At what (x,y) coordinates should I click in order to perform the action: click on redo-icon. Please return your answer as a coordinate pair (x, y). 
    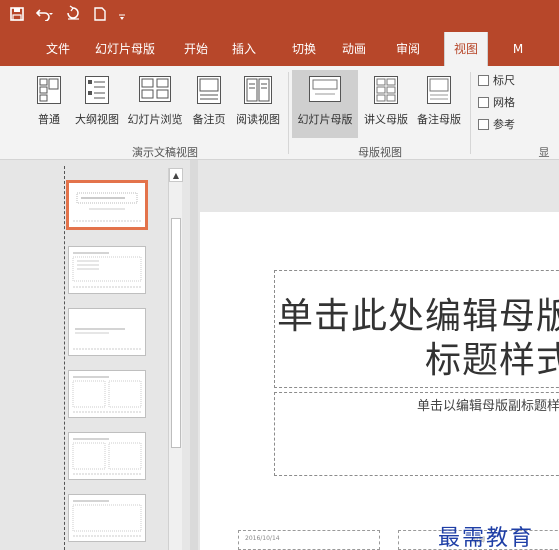
    Looking at the image, I should click on (74, 16).